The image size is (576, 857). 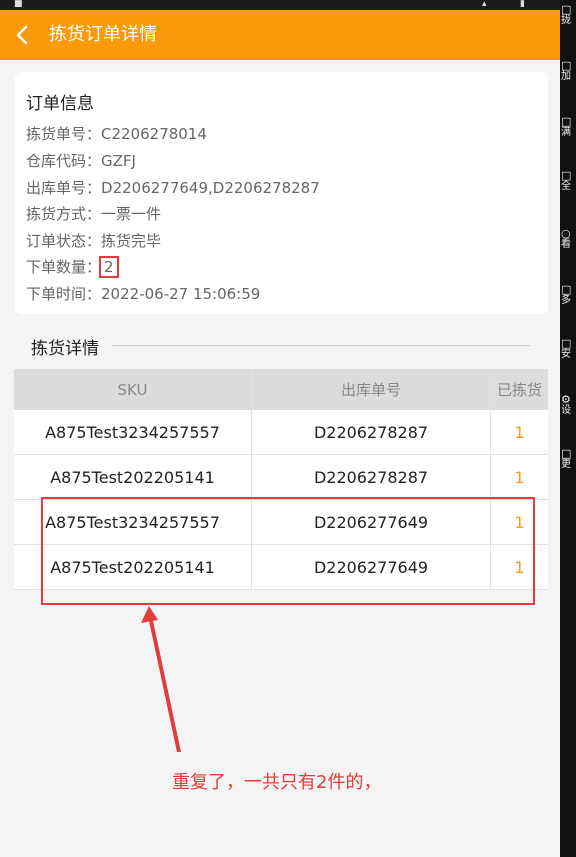 What do you see at coordinates (64, 188) in the screenshot?
I see `outbound-number-label: 出库单号：` at bounding box center [64, 188].